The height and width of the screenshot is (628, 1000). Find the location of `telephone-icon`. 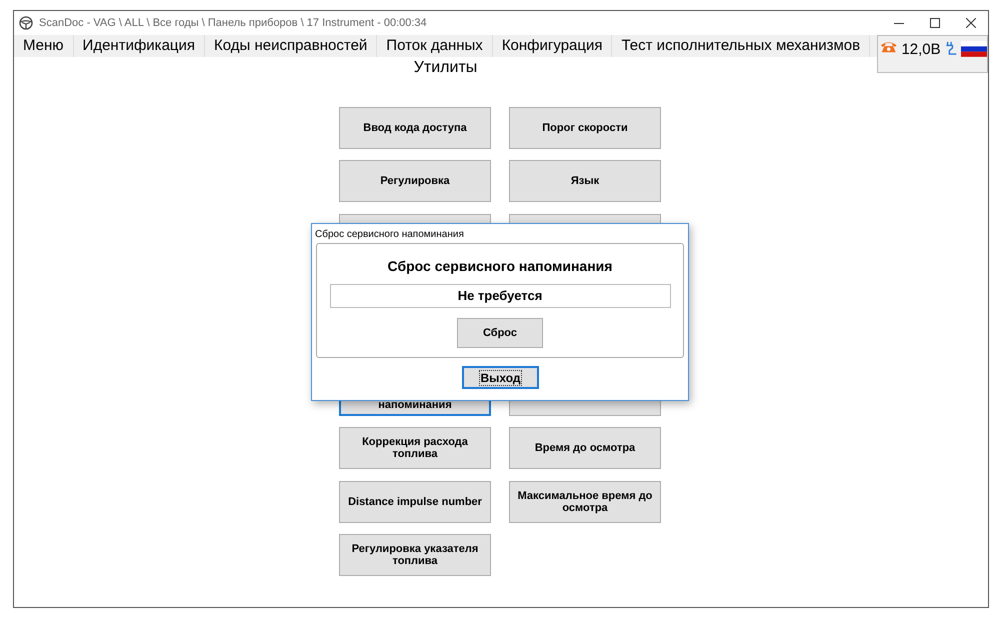

telephone-icon is located at coordinates (889, 47).